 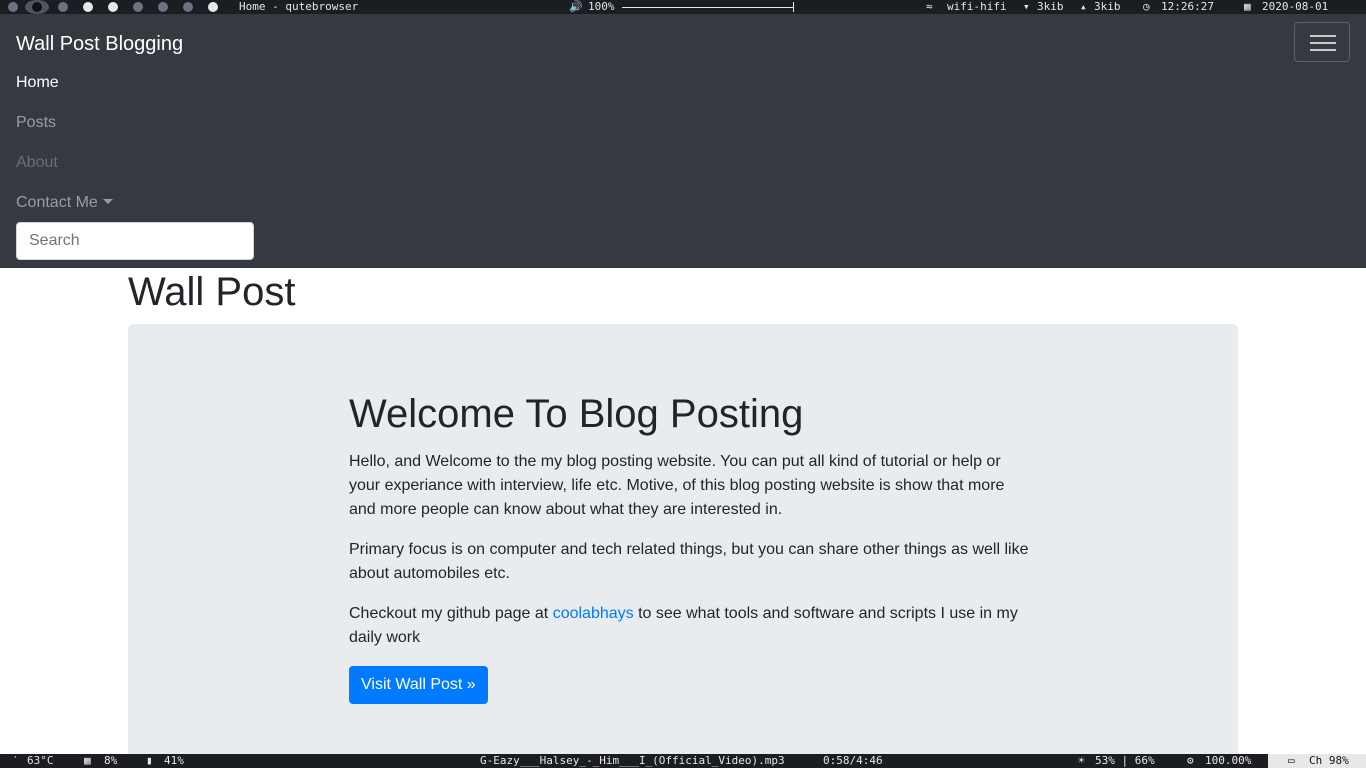 What do you see at coordinates (793, 7) in the screenshot?
I see `volume-bar-end` at bounding box center [793, 7].